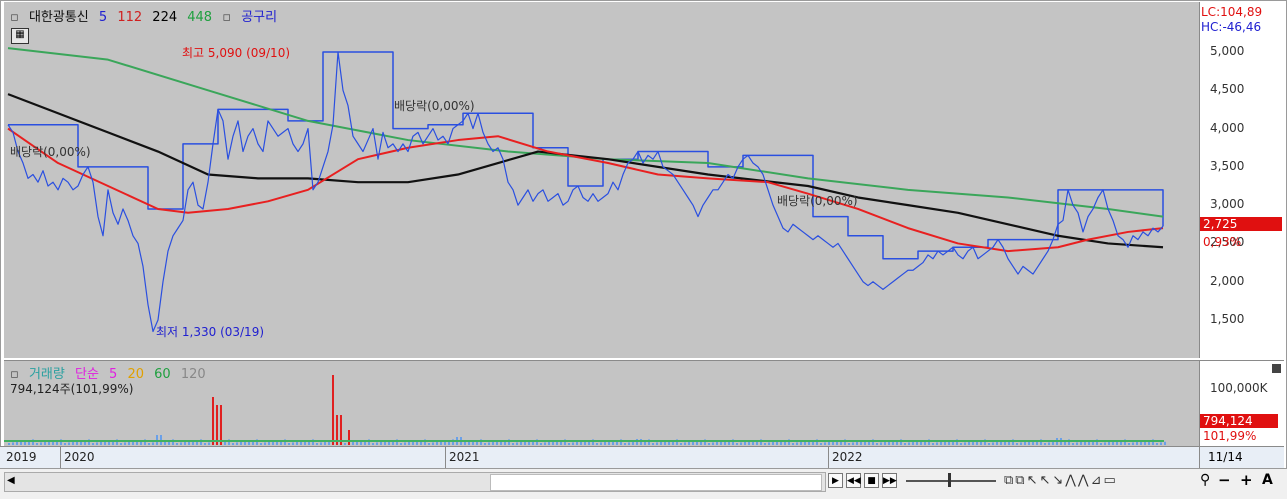  What do you see at coordinates (415, 482) in the screenshot?
I see `horizontal-scrollbar: ◀` at bounding box center [415, 482].